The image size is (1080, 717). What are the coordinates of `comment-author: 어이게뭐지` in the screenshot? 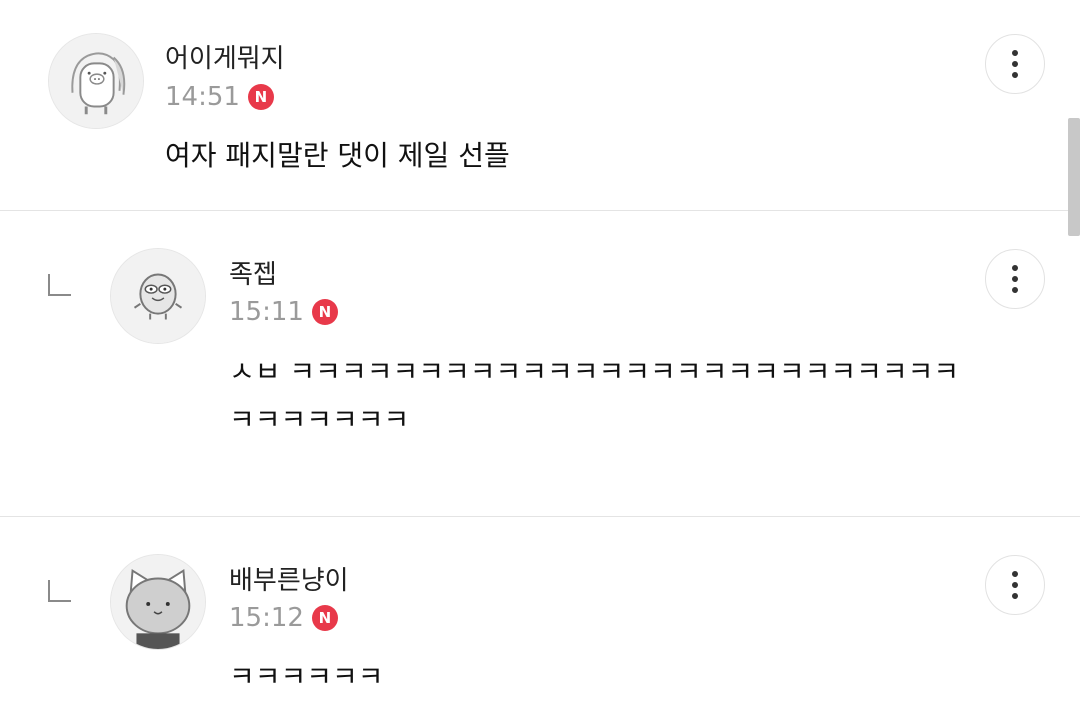 It's located at (225, 59).